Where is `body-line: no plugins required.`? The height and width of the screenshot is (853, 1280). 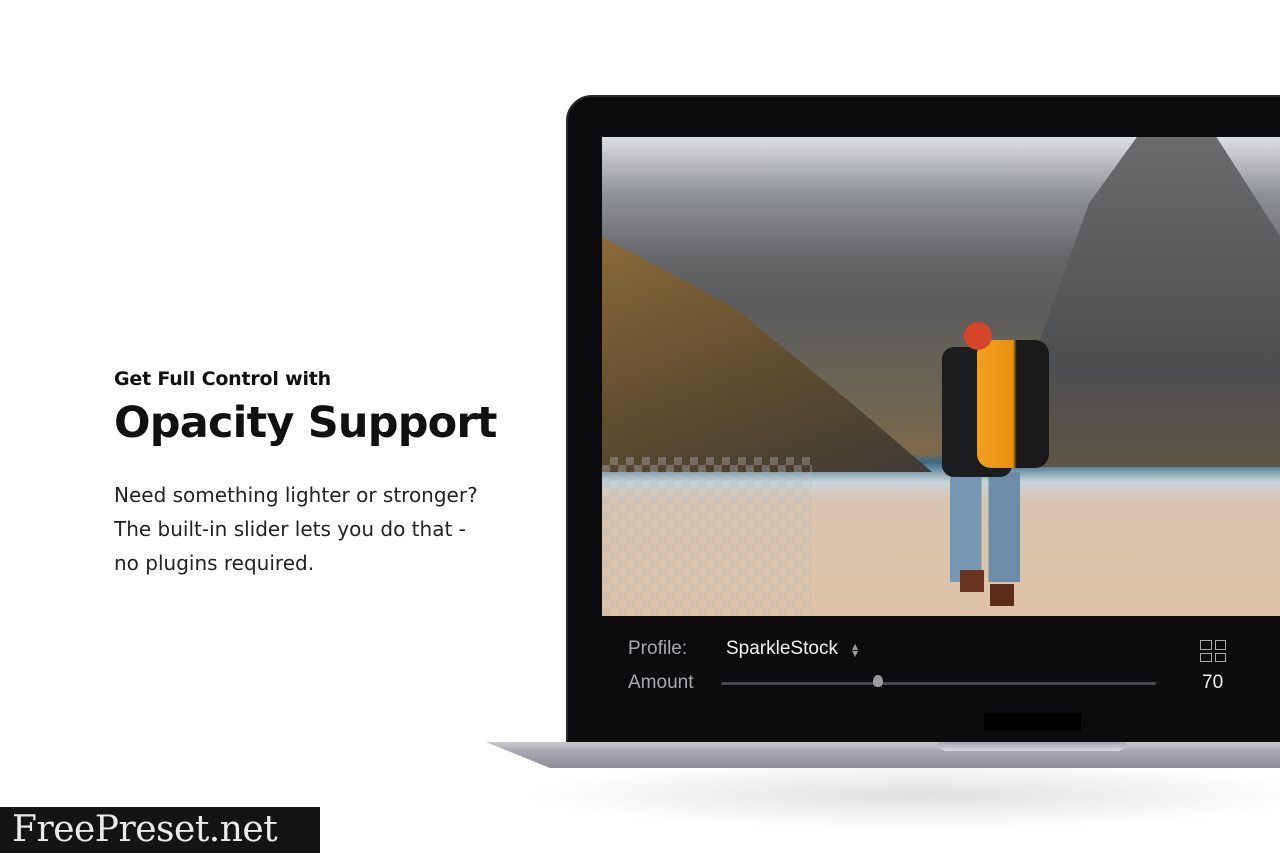 body-line: no plugins required. is located at coordinates (214, 563).